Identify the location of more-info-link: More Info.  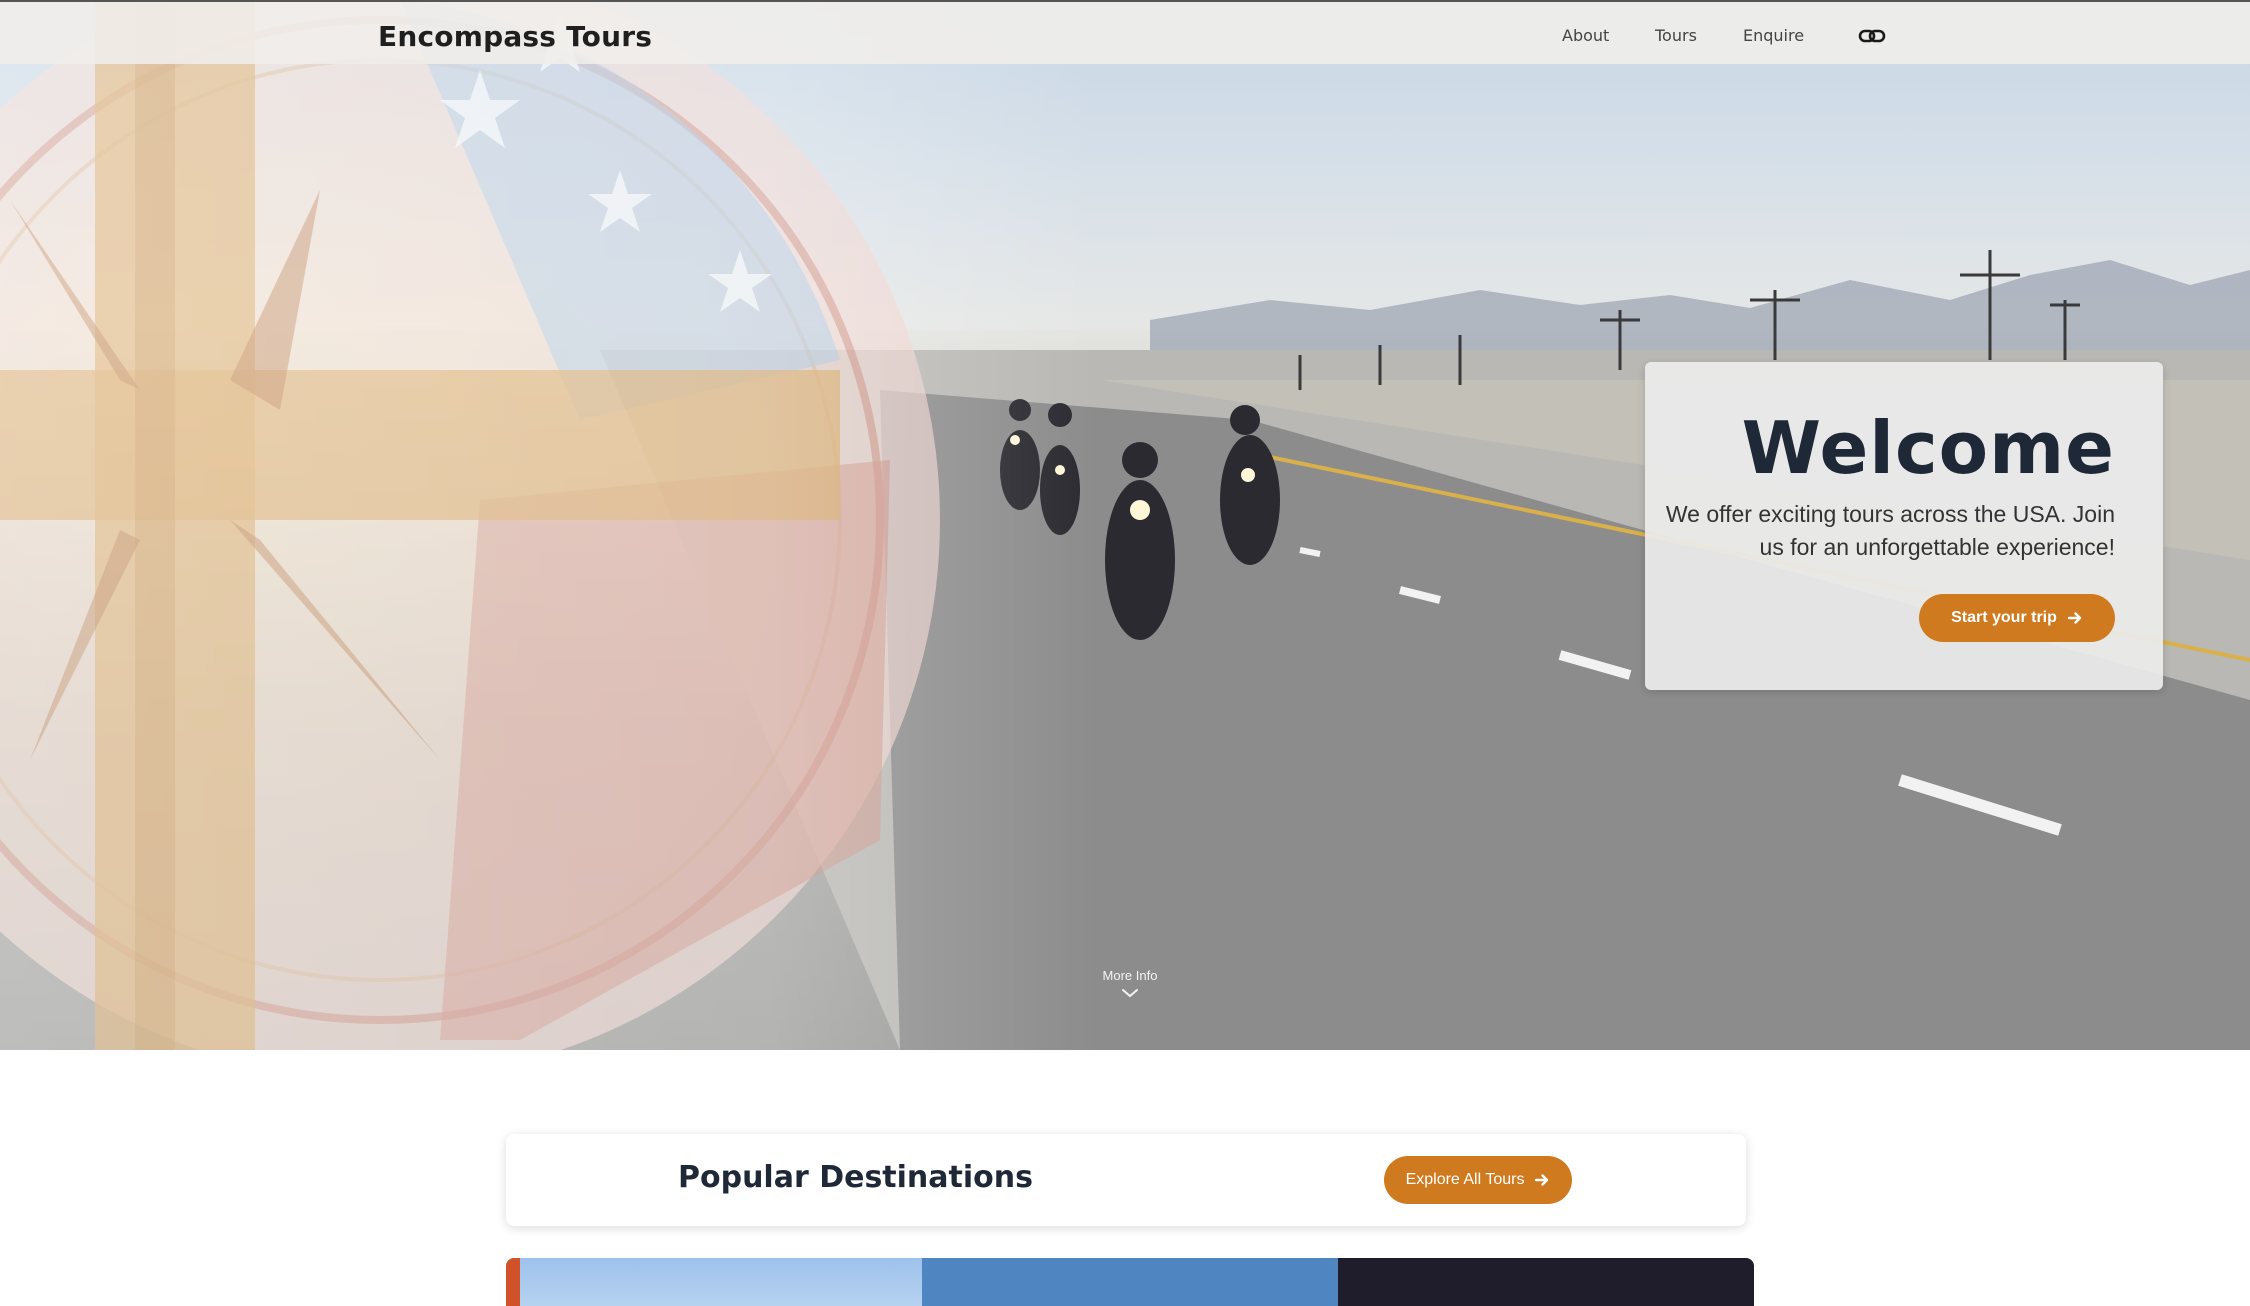
(1130, 983).